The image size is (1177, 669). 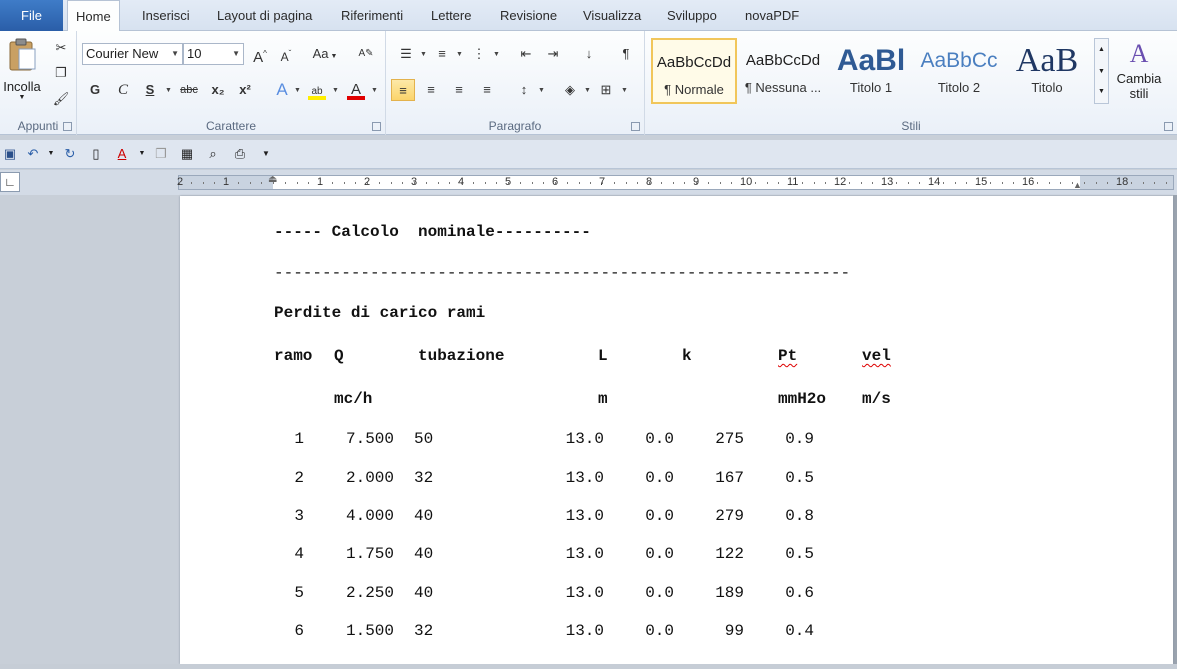 What do you see at coordinates (606, 90) in the screenshot?
I see `borders-icon: ⊞` at bounding box center [606, 90].